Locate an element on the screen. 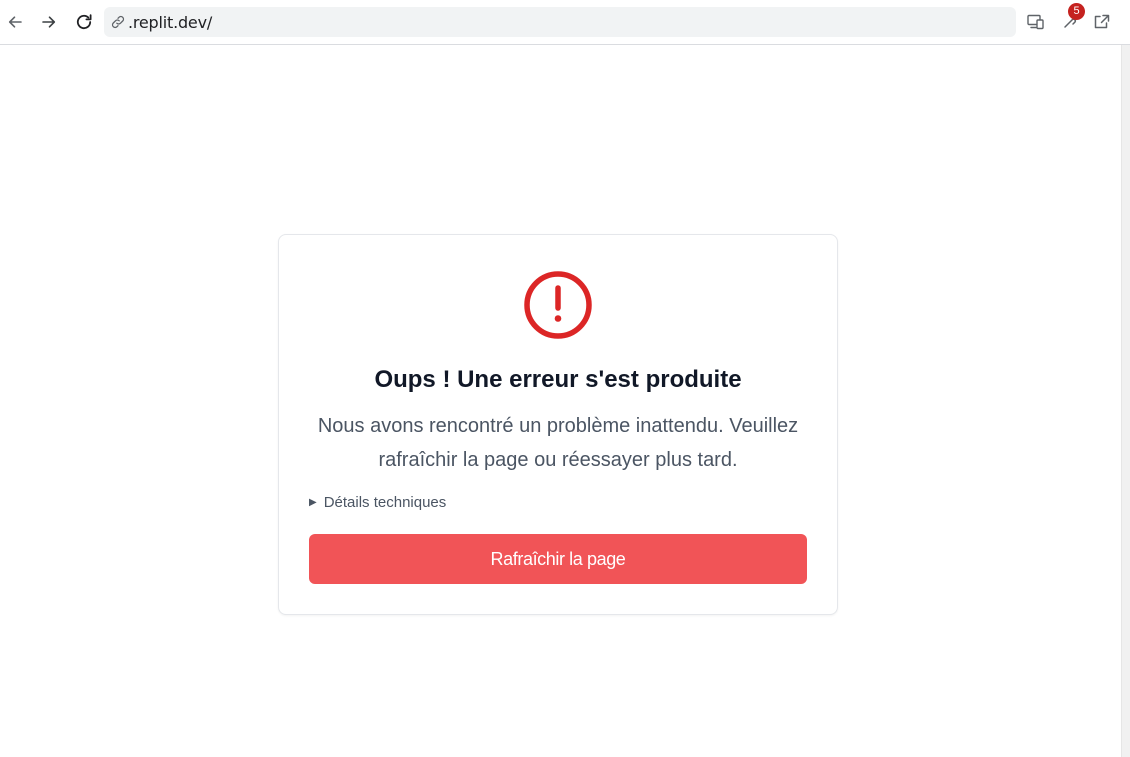 This screenshot has width=1130, height=757. arrow-right-icon is located at coordinates (49, 22).